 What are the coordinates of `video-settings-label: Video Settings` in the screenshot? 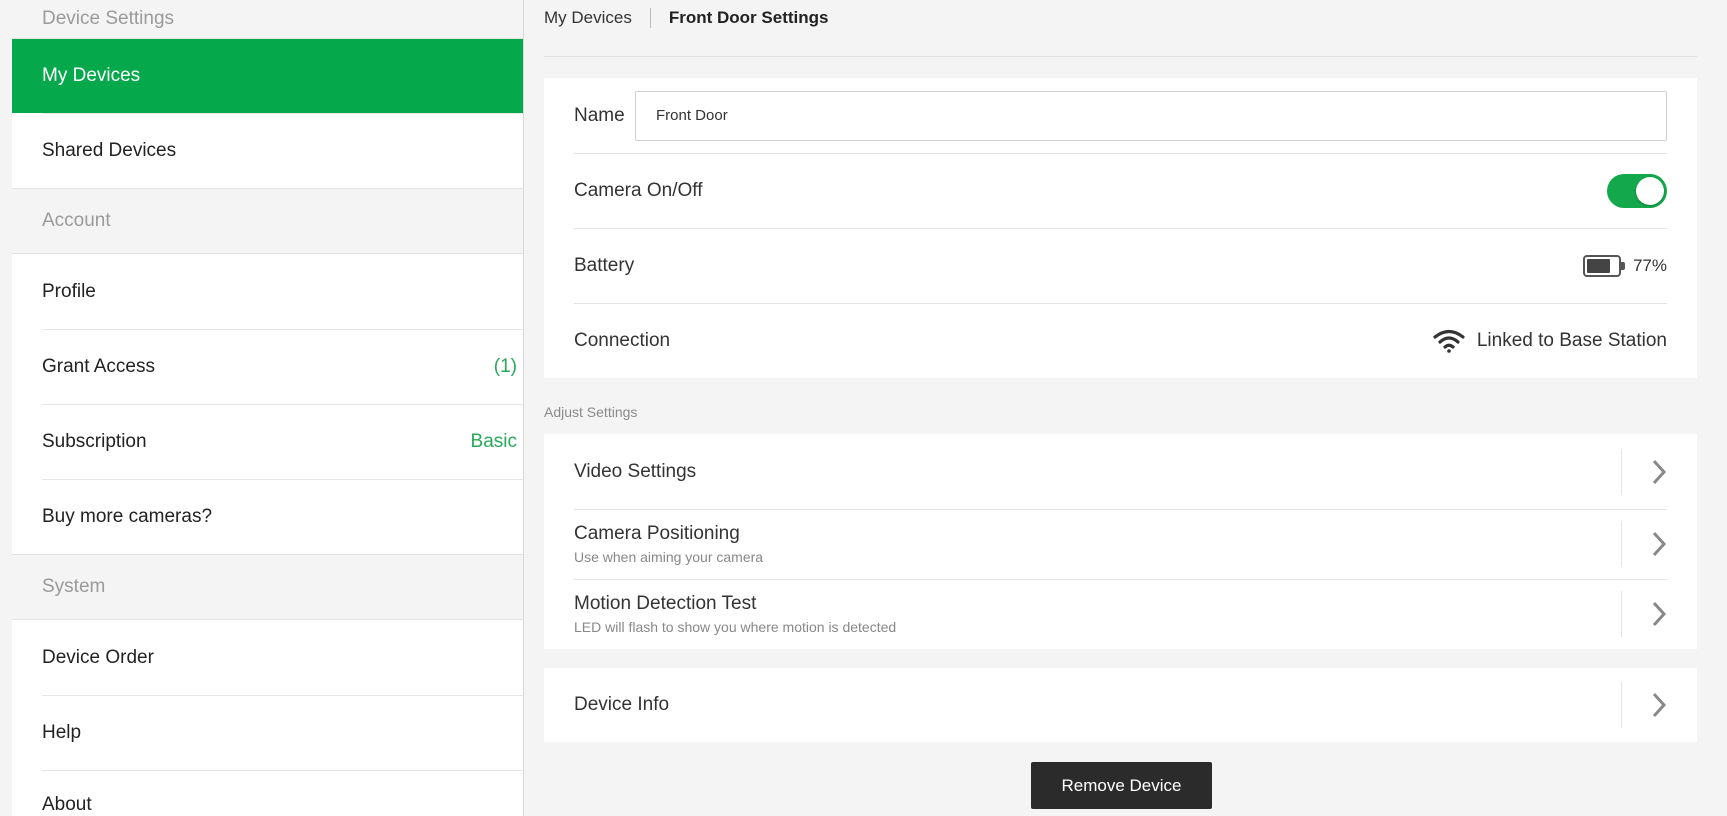 It's located at (635, 471).